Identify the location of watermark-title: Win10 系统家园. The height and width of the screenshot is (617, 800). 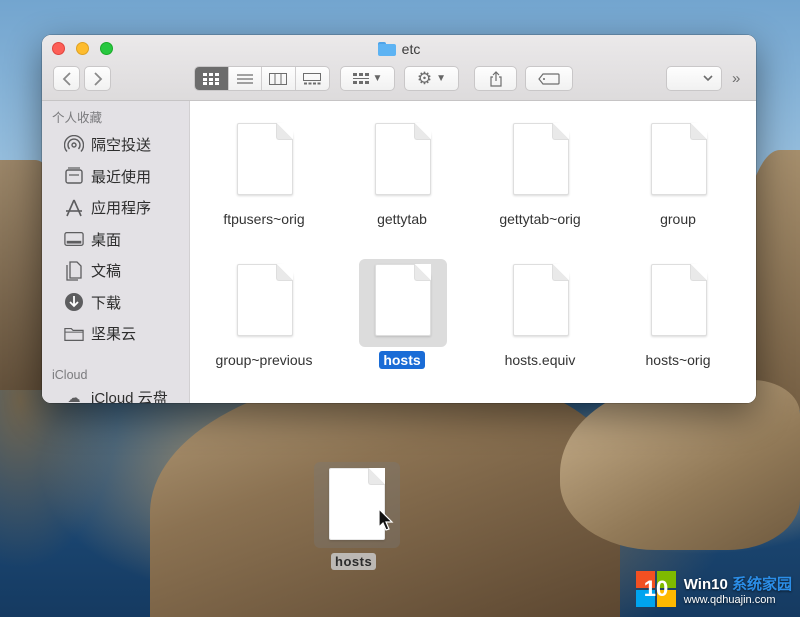
(737, 584).